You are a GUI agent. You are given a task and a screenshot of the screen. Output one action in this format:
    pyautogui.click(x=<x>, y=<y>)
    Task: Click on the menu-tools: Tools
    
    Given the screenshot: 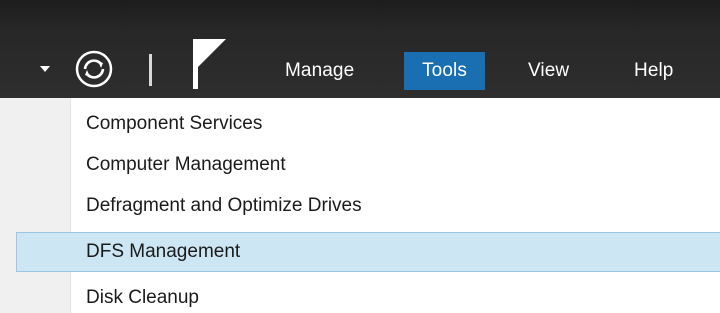 What is the action you would take?
    pyautogui.click(x=444, y=71)
    